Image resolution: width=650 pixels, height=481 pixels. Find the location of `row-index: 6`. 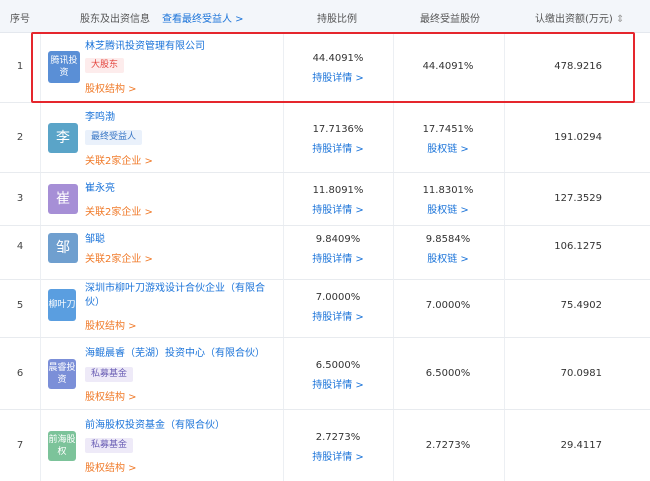

row-index: 6 is located at coordinates (20, 373).